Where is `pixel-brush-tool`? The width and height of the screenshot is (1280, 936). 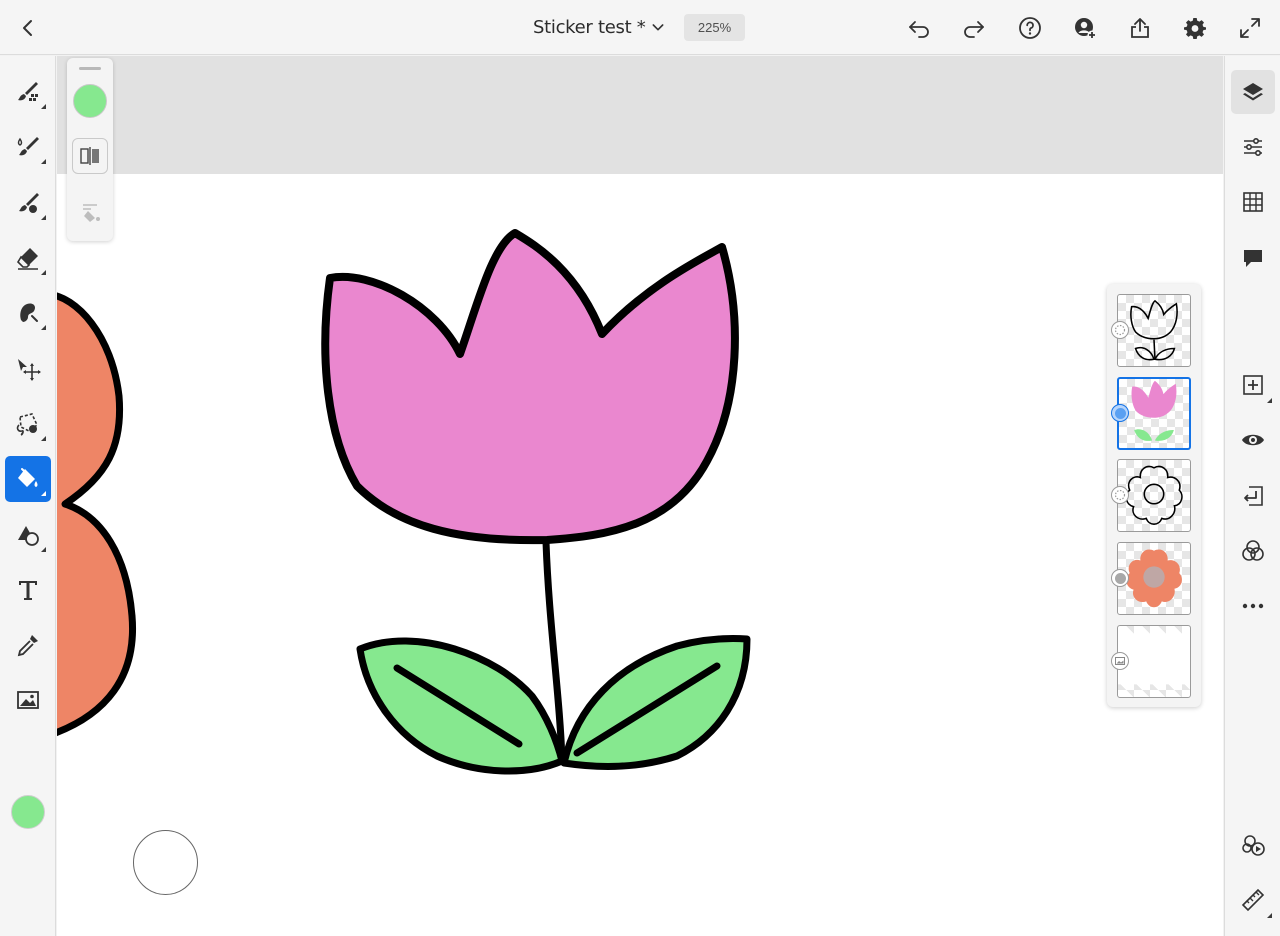 pixel-brush-tool is located at coordinates (28, 92).